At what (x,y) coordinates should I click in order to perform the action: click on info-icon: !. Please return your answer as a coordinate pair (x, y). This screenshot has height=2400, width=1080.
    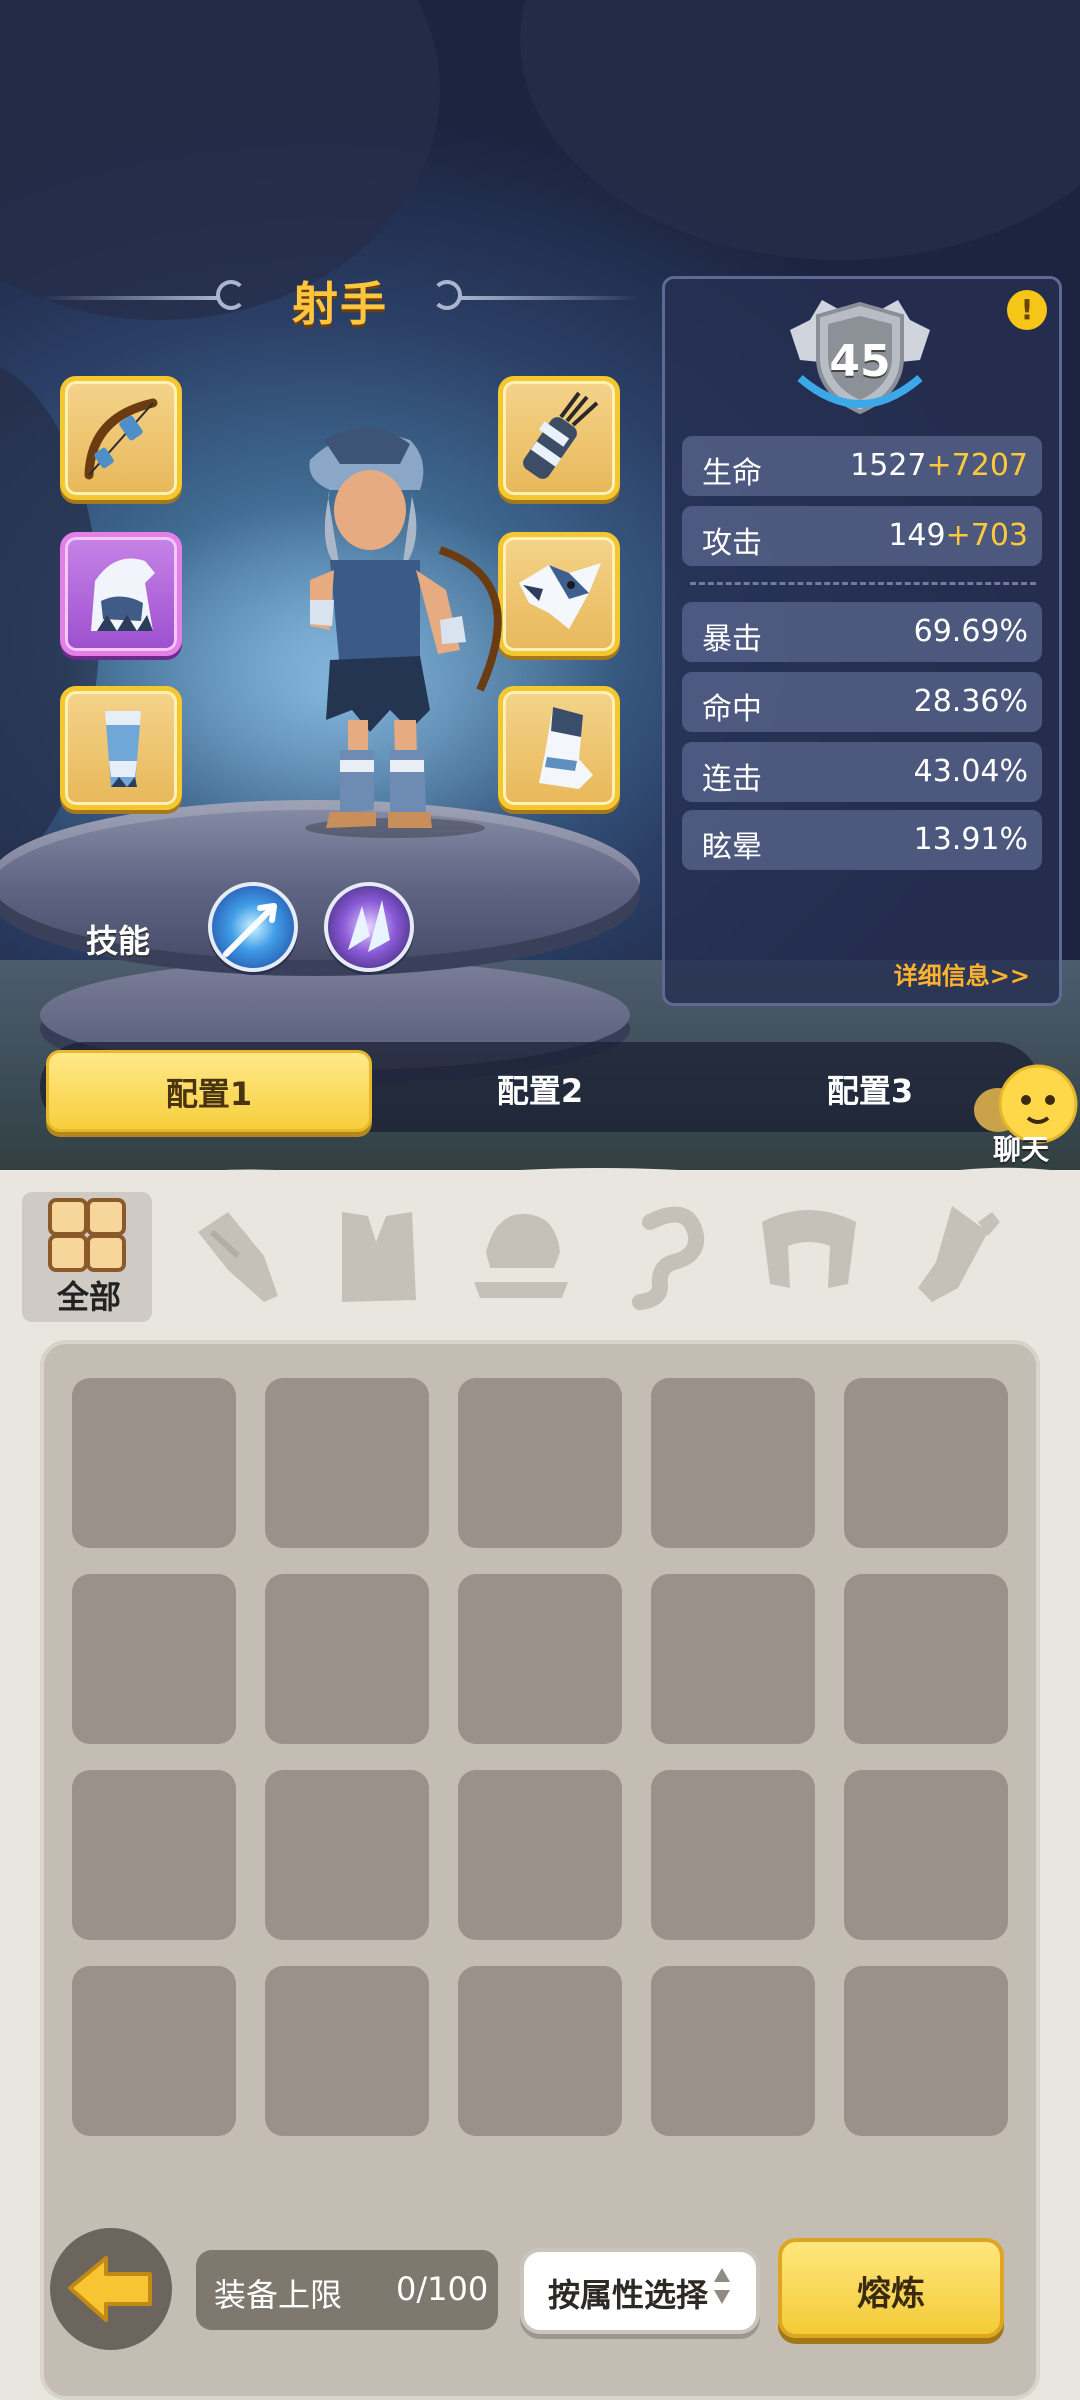
    Looking at the image, I should click on (1027, 310).